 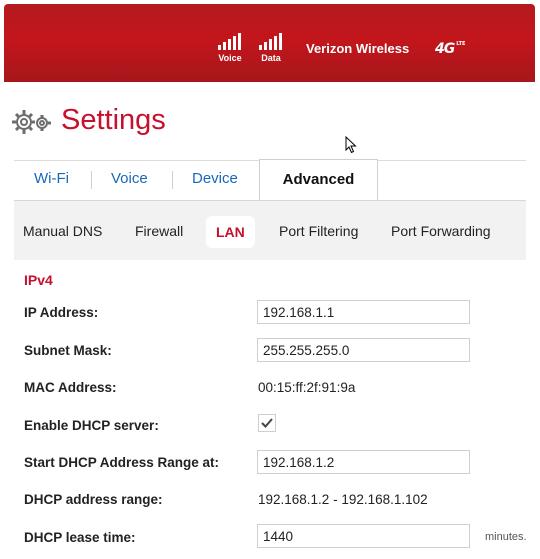 I want to click on checkmark-icon, so click(x=267, y=423).